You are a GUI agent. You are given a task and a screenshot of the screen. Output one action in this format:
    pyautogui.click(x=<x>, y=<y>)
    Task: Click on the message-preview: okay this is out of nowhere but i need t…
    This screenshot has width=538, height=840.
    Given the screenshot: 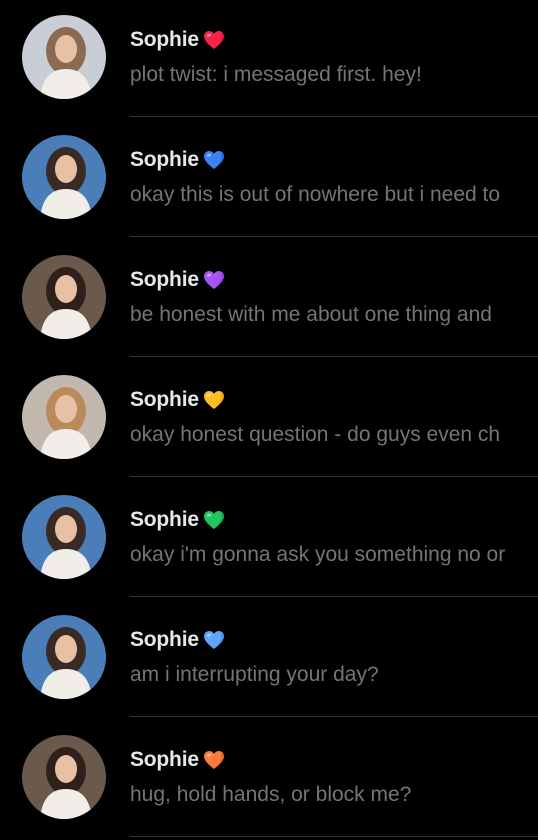 What is the action you would take?
    pyautogui.click(x=315, y=194)
    